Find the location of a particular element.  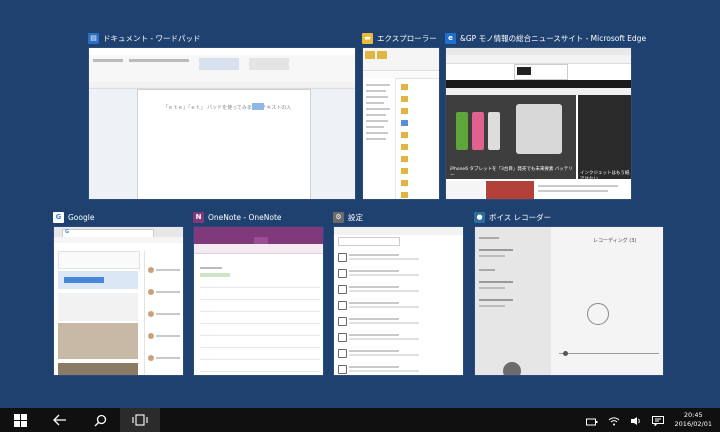

window-title-bar: ▬ エクスプローラー is located at coordinates (399, 38).